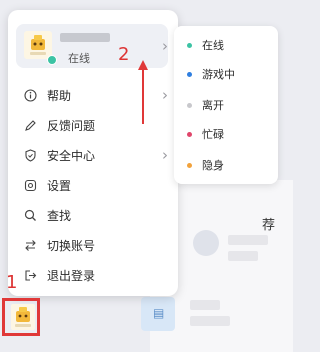 The width and height of the screenshot is (320, 352). Describe the element at coordinates (59, 185) in the screenshot. I see `menu-item-label: 设置` at that location.